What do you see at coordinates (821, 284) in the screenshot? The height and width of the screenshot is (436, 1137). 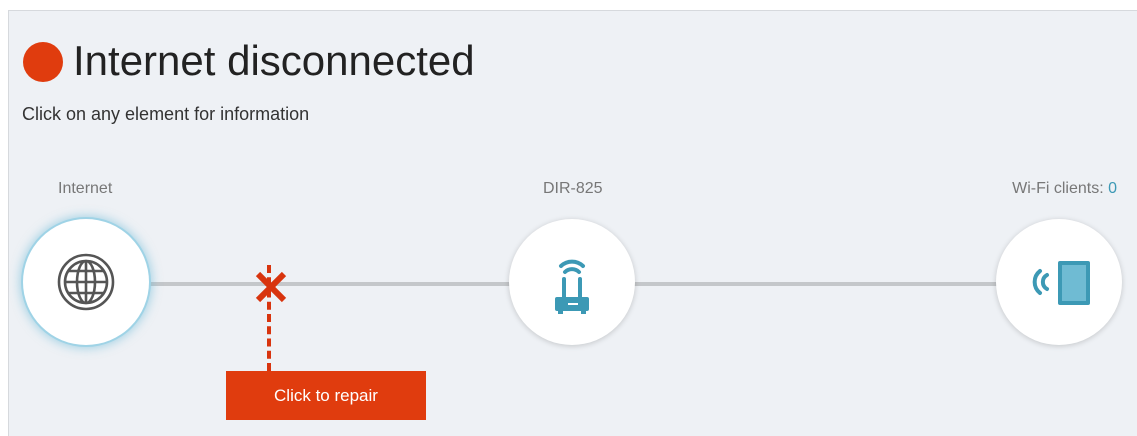 I see `router-clients-link` at bounding box center [821, 284].